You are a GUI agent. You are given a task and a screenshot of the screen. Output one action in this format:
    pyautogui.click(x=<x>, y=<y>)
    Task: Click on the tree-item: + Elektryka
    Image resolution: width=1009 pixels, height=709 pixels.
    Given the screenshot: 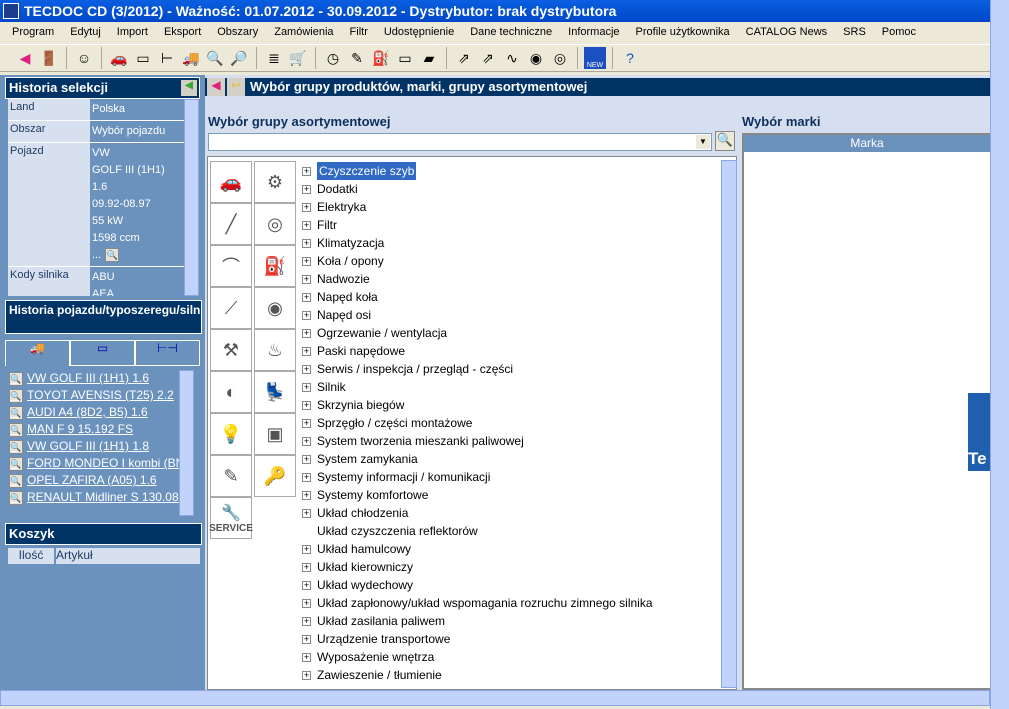 What is the action you would take?
    pyautogui.click(x=512, y=207)
    